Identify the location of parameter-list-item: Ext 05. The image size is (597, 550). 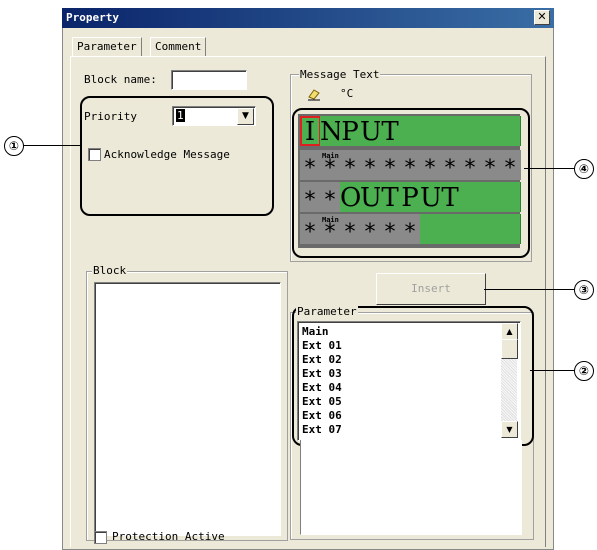
(322, 401).